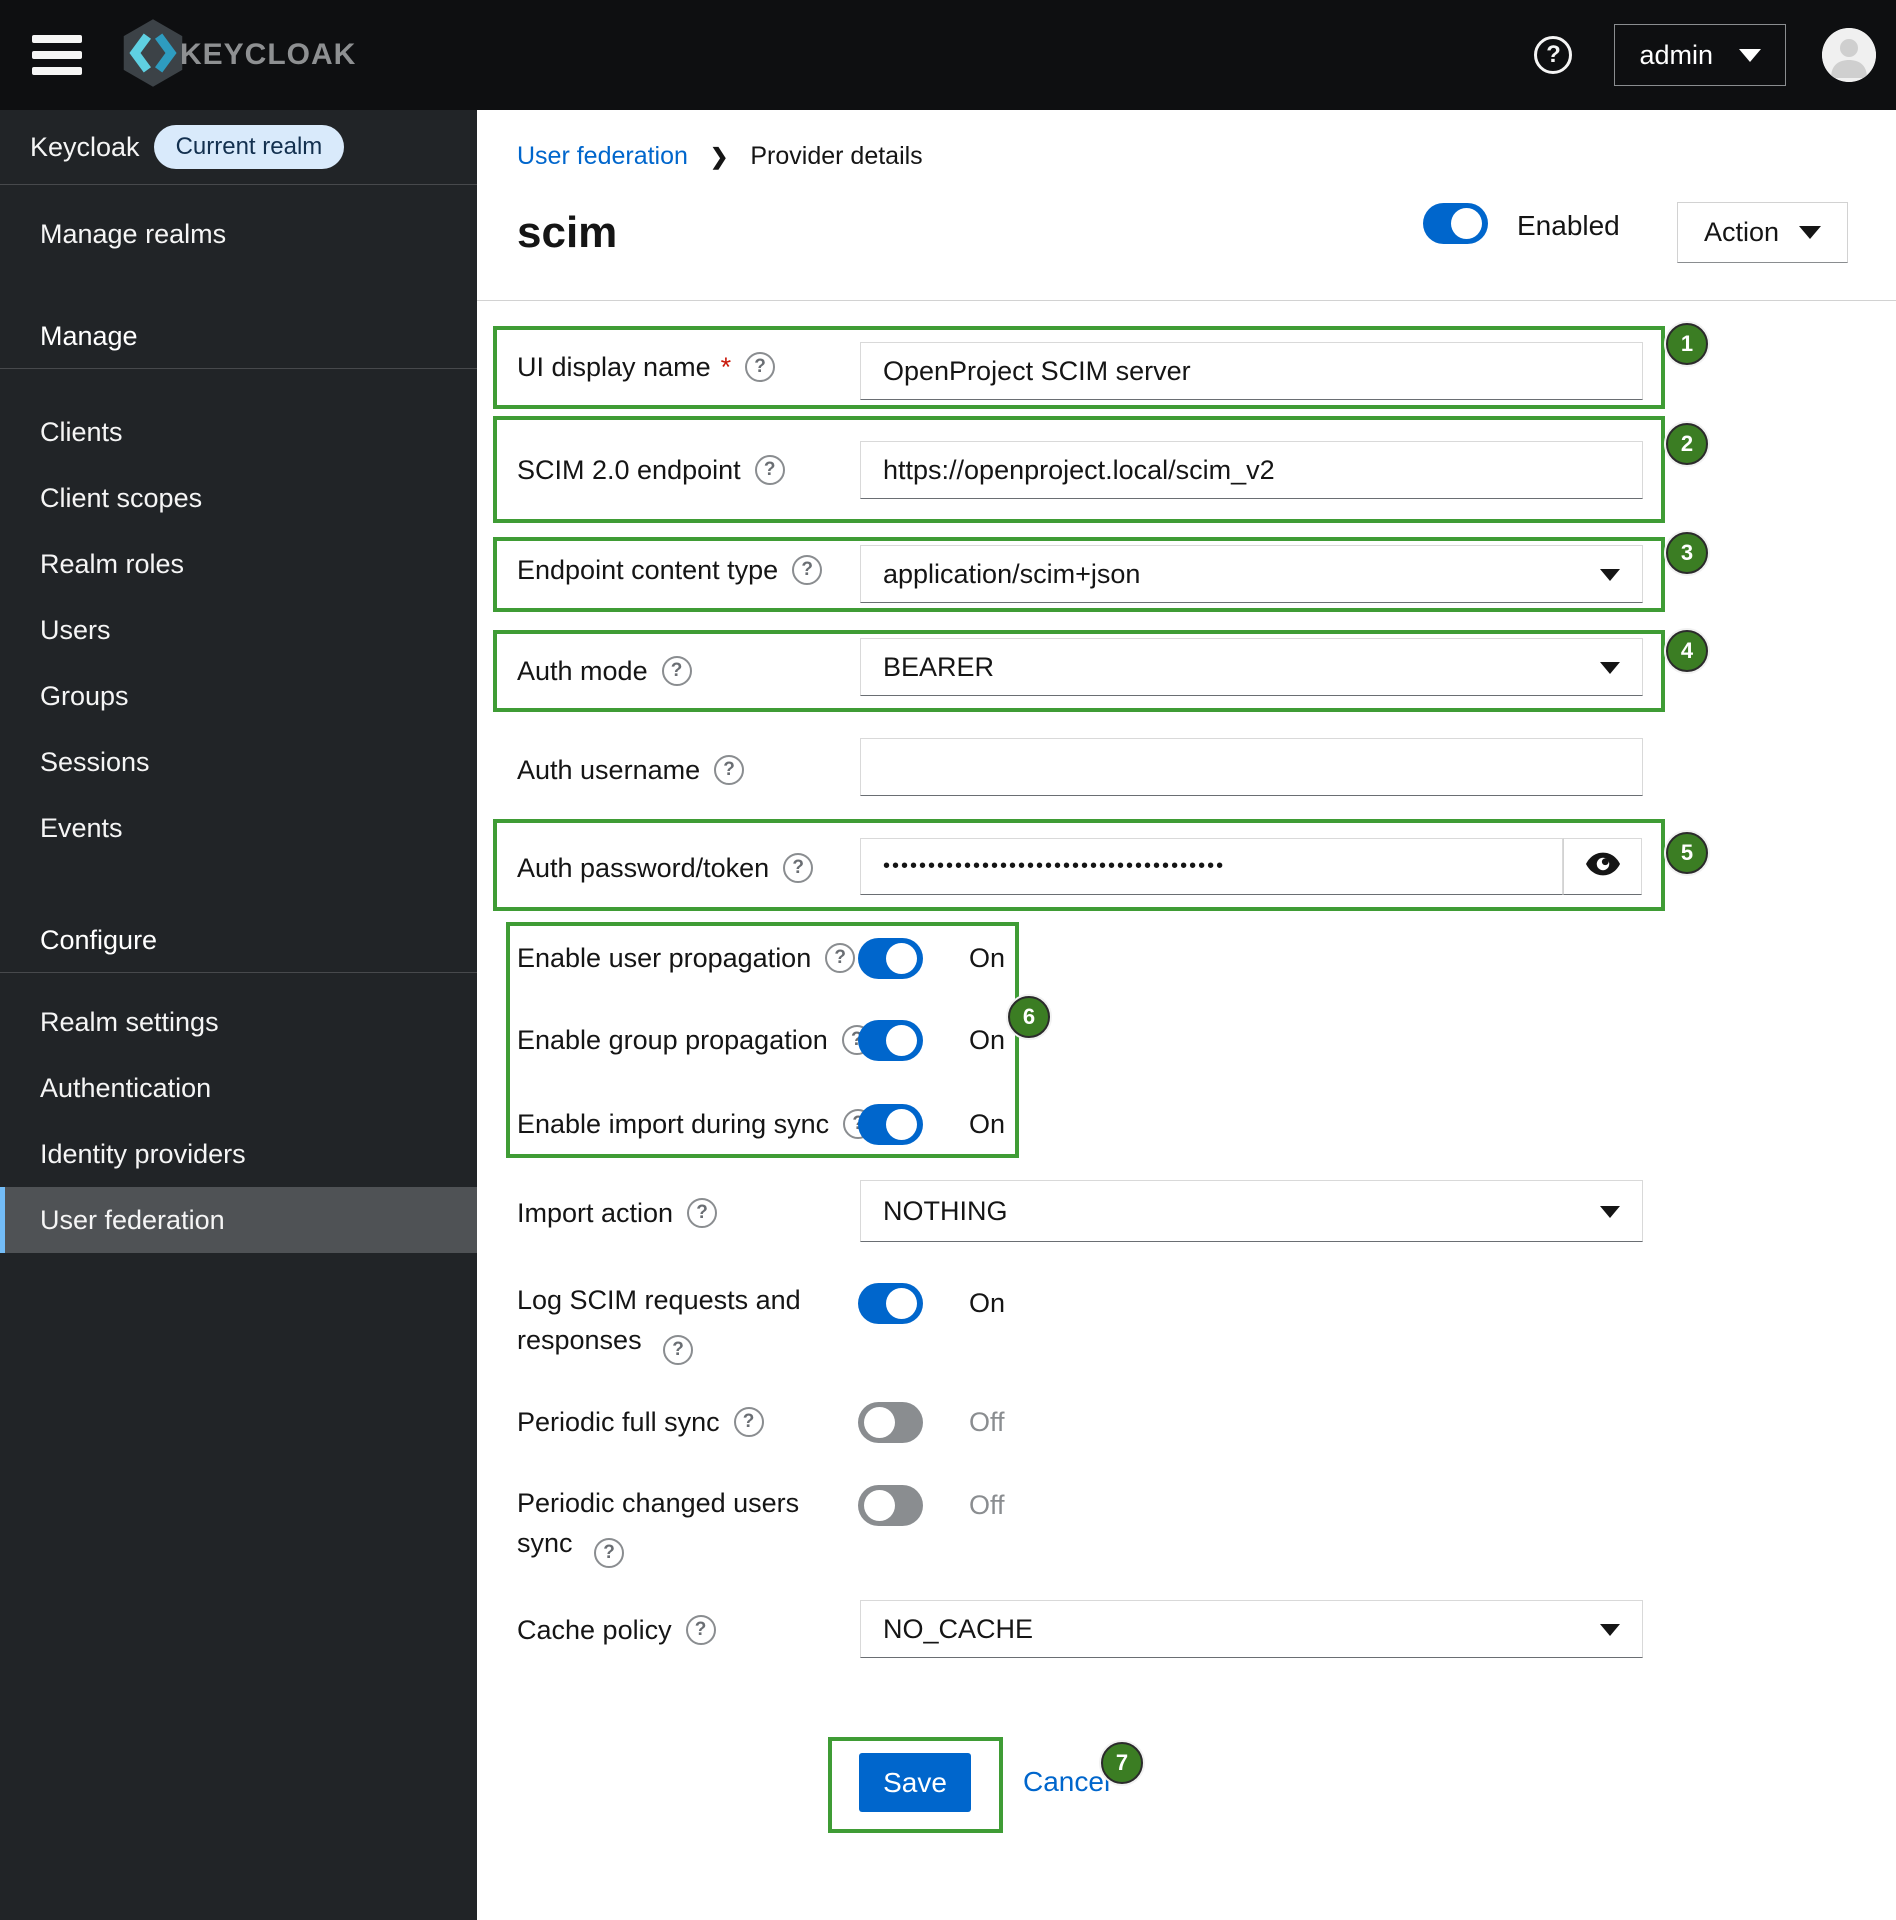 The width and height of the screenshot is (1896, 1920). I want to click on eye-icon, so click(1602, 866).